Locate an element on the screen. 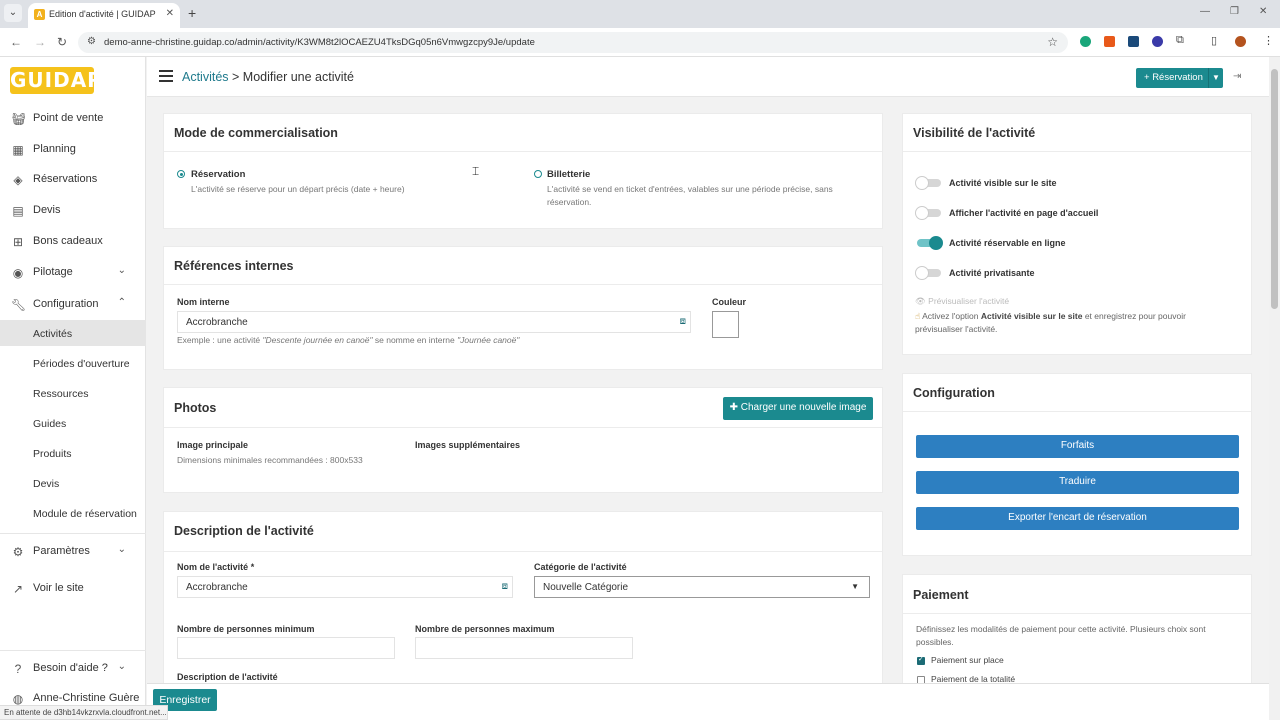 This screenshot has height=720, width=1280. radio-billetterie is located at coordinates (538, 174).